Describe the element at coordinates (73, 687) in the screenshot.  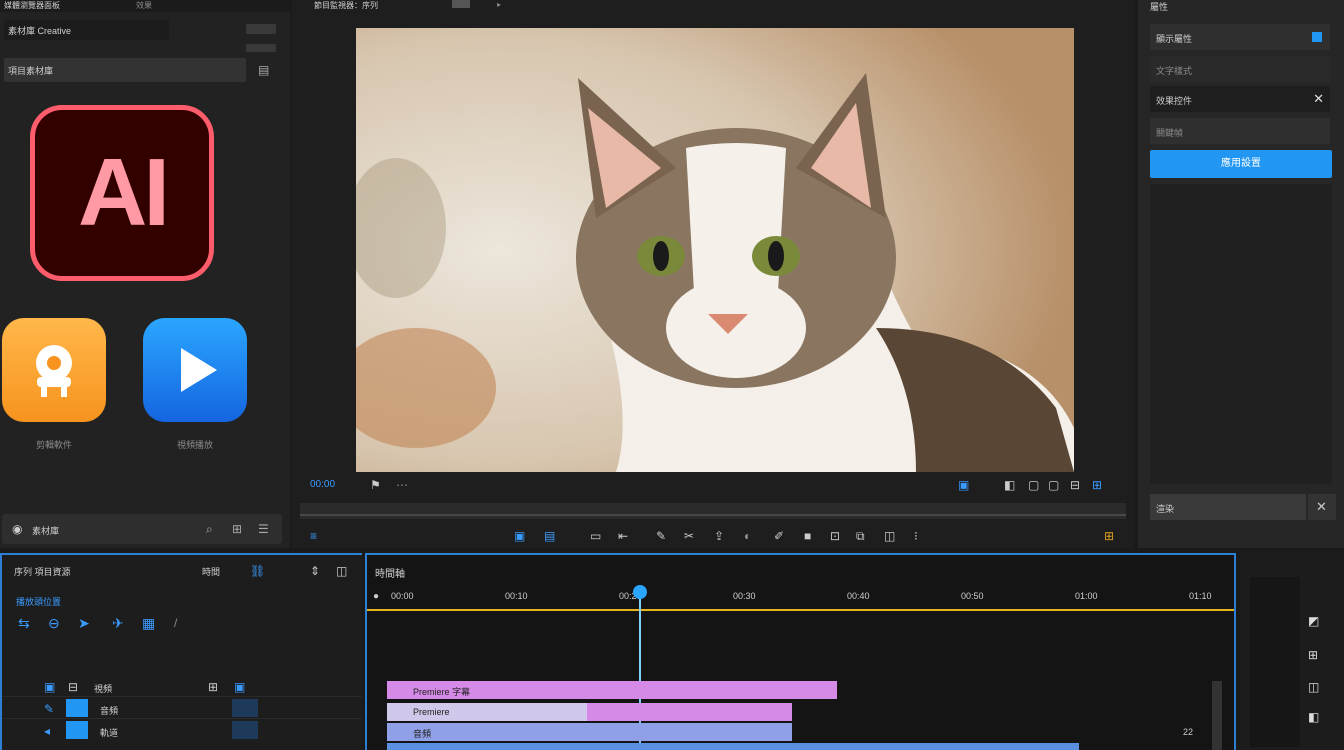
I see `track-eye-icon: ⊟` at that location.